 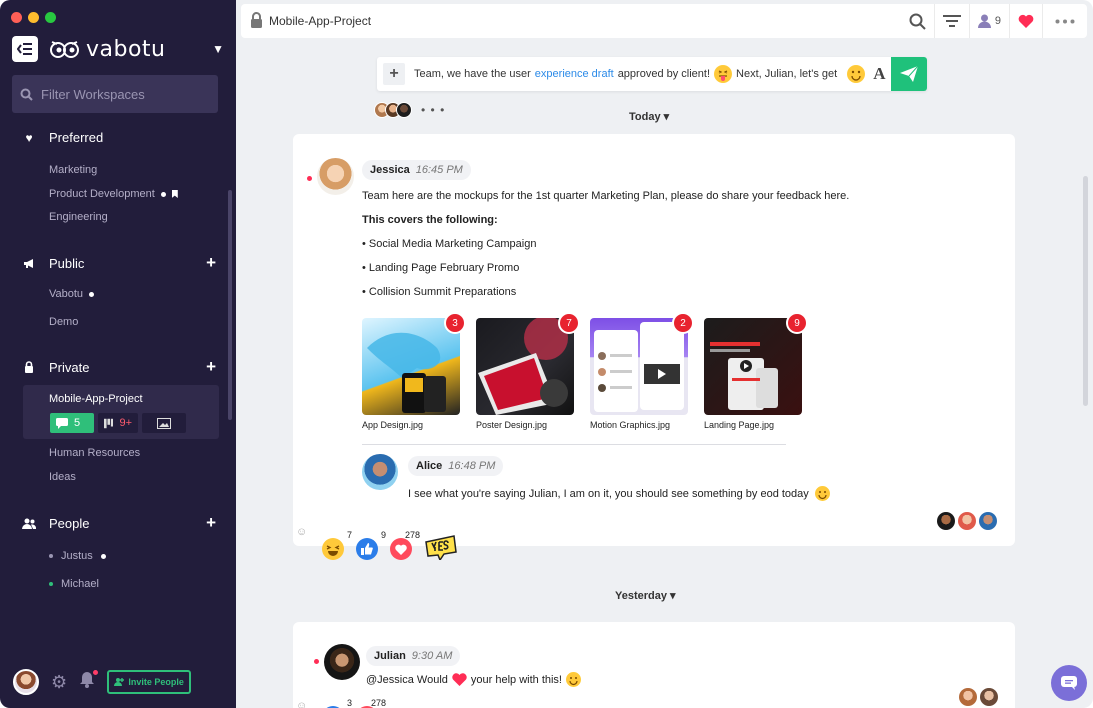 I want to click on laugh-emoji-icon, so click(x=333, y=549).